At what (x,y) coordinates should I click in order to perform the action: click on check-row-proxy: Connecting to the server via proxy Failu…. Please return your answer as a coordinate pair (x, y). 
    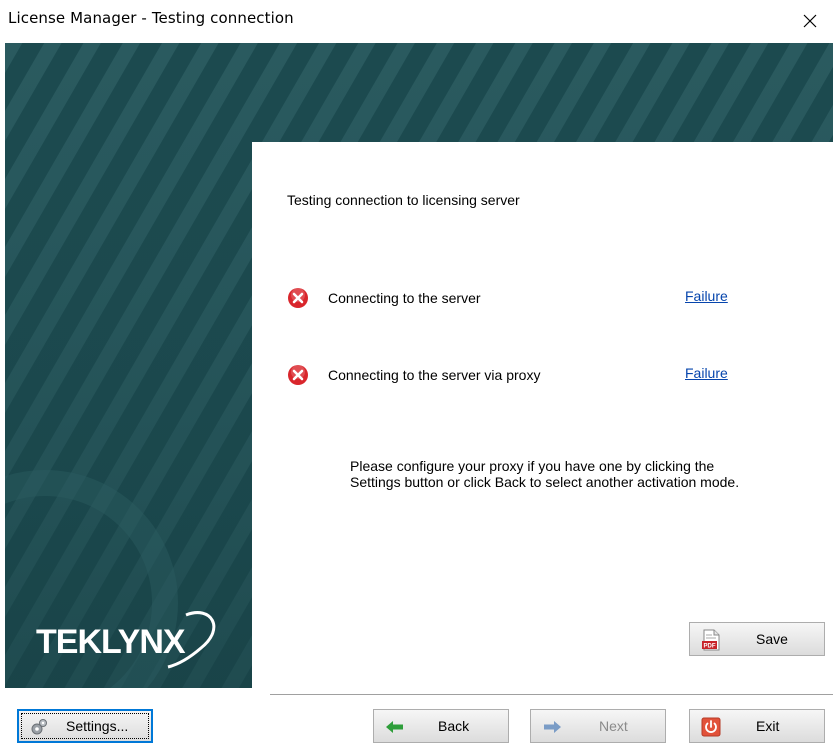
    Looking at the image, I should click on (537, 375).